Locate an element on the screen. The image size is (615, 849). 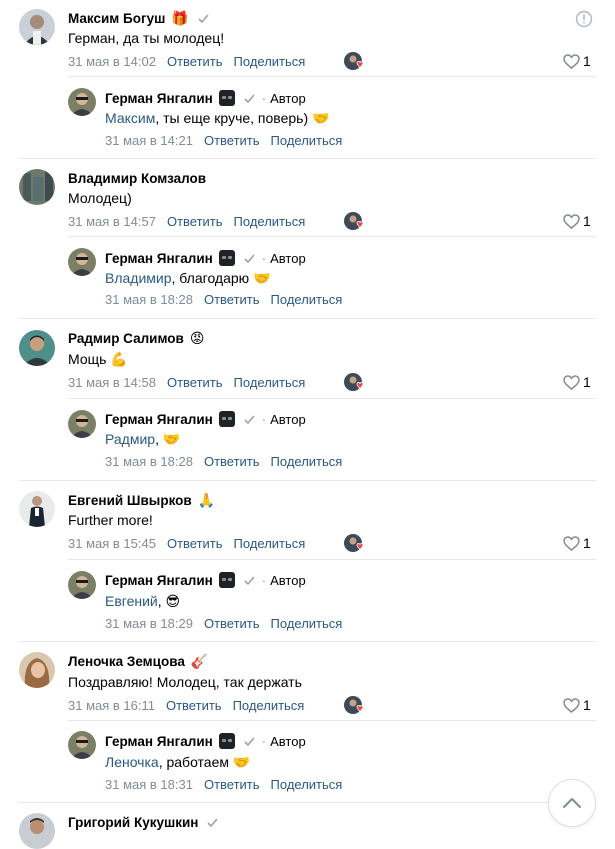
author-name: Евгений Швырков is located at coordinates (130, 500).